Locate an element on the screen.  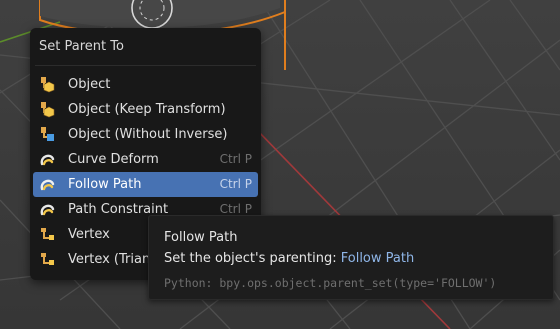
follow-path-icon is located at coordinates (47, 185).